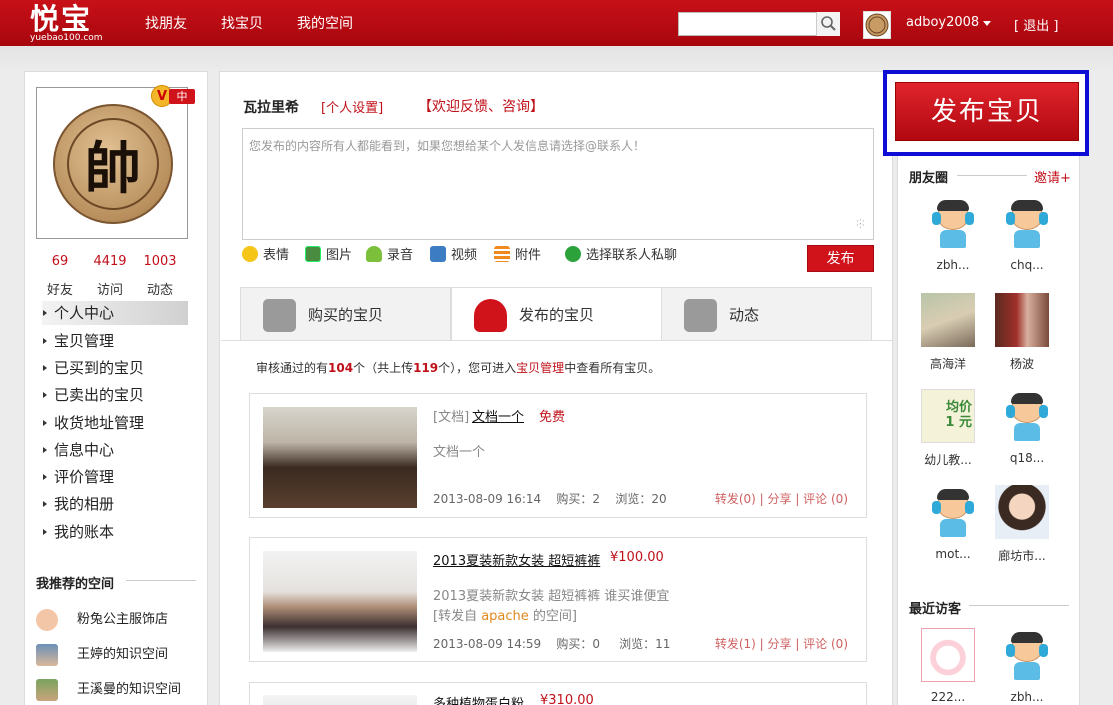 This screenshot has width=1113, height=705. What do you see at coordinates (948, 655) in the screenshot?
I see `bunny-avatar-icon` at bounding box center [948, 655].